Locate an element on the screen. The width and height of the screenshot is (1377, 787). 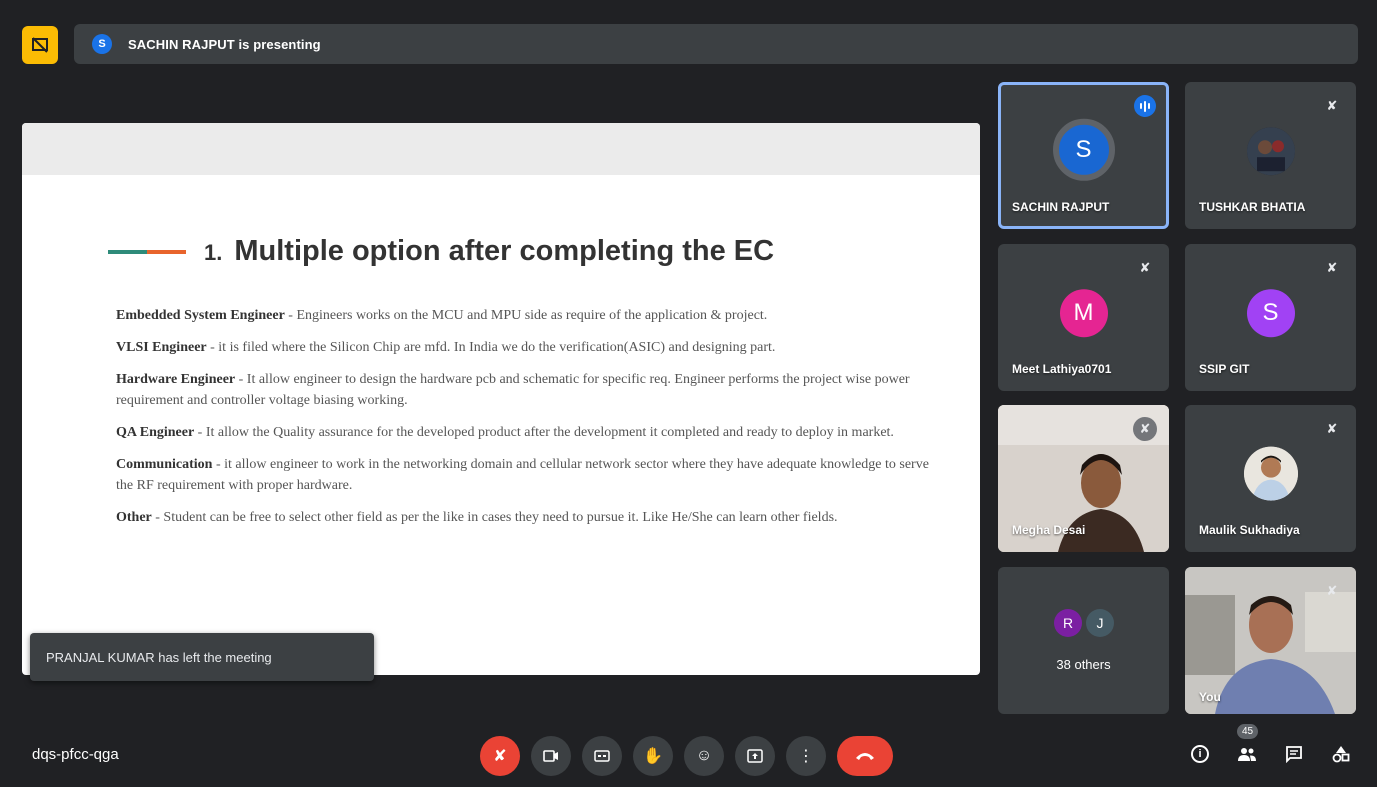
chat-button is located at coordinates (1294, 754).